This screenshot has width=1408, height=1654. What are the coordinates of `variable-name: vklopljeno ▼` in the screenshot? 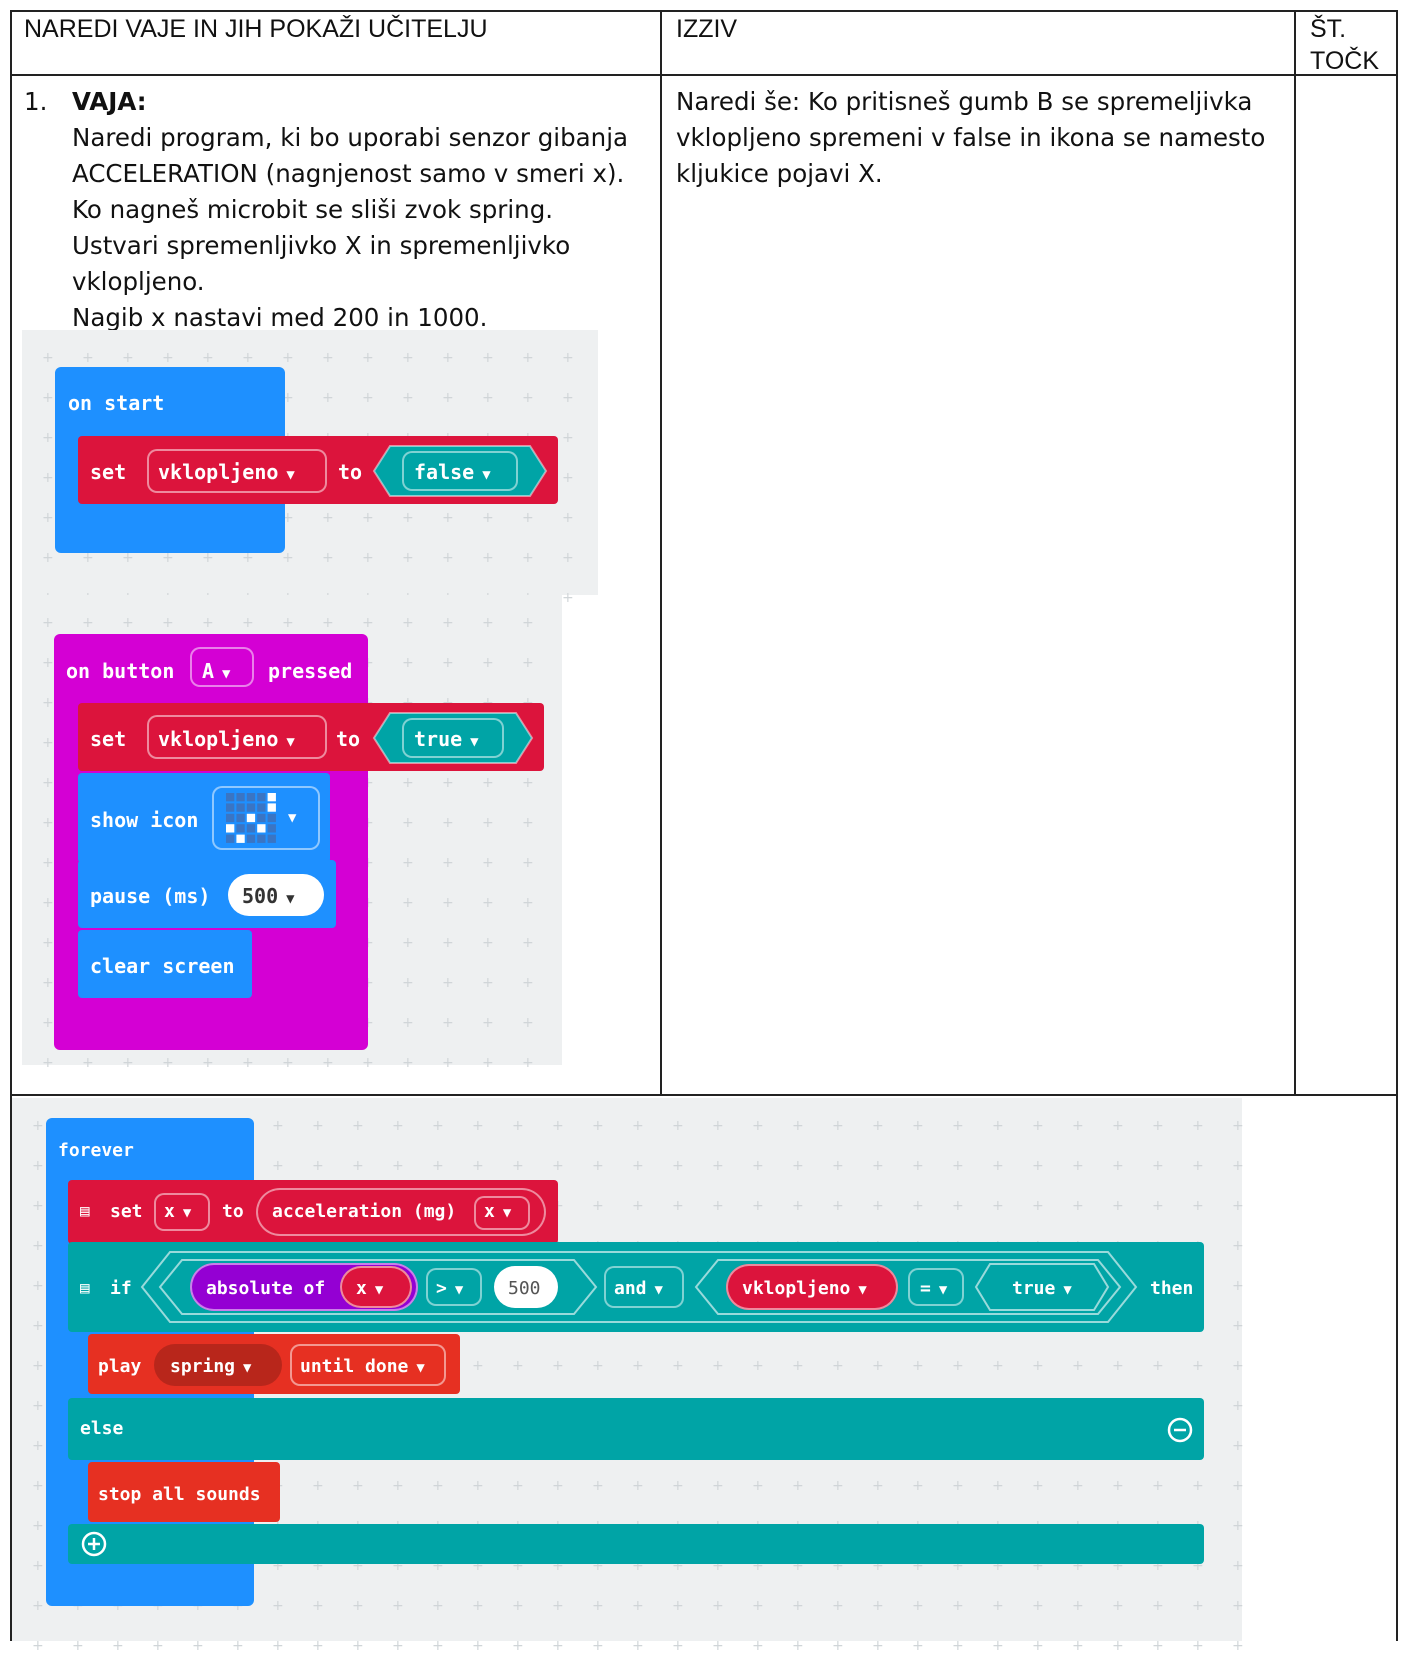 It's located at (226, 472).